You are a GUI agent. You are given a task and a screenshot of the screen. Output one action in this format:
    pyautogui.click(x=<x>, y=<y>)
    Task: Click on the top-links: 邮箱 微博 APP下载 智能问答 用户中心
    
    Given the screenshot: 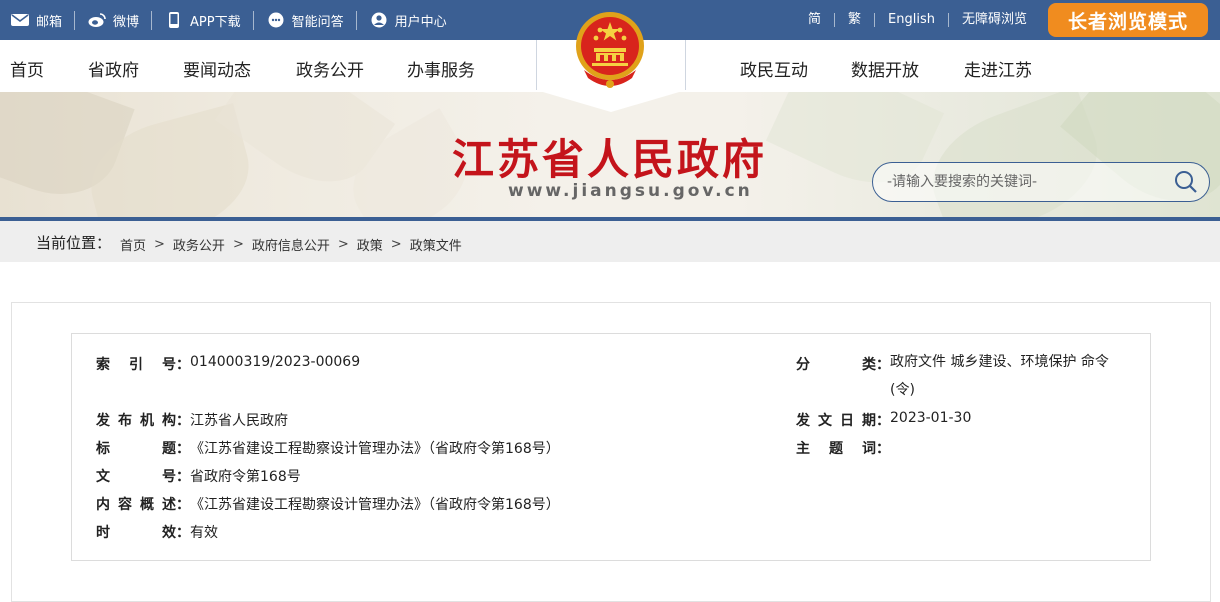 What is the action you would take?
    pyautogui.click(x=234, y=20)
    